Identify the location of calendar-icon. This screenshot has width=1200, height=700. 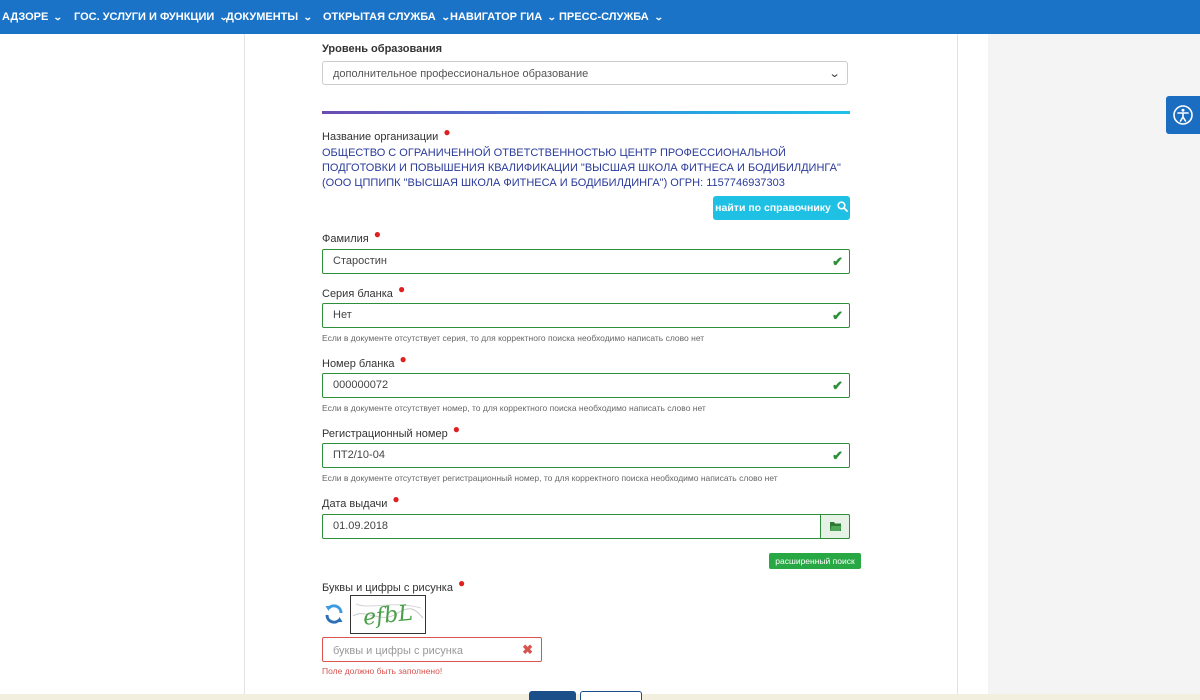
(836, 526).